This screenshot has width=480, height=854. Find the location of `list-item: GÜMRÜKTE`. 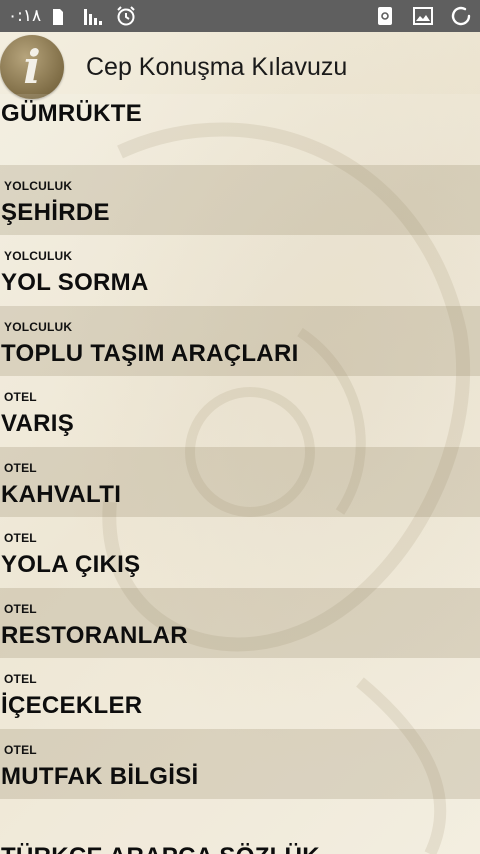

list-item: GÜMRÜKTE is located at coordinates (240, 129).